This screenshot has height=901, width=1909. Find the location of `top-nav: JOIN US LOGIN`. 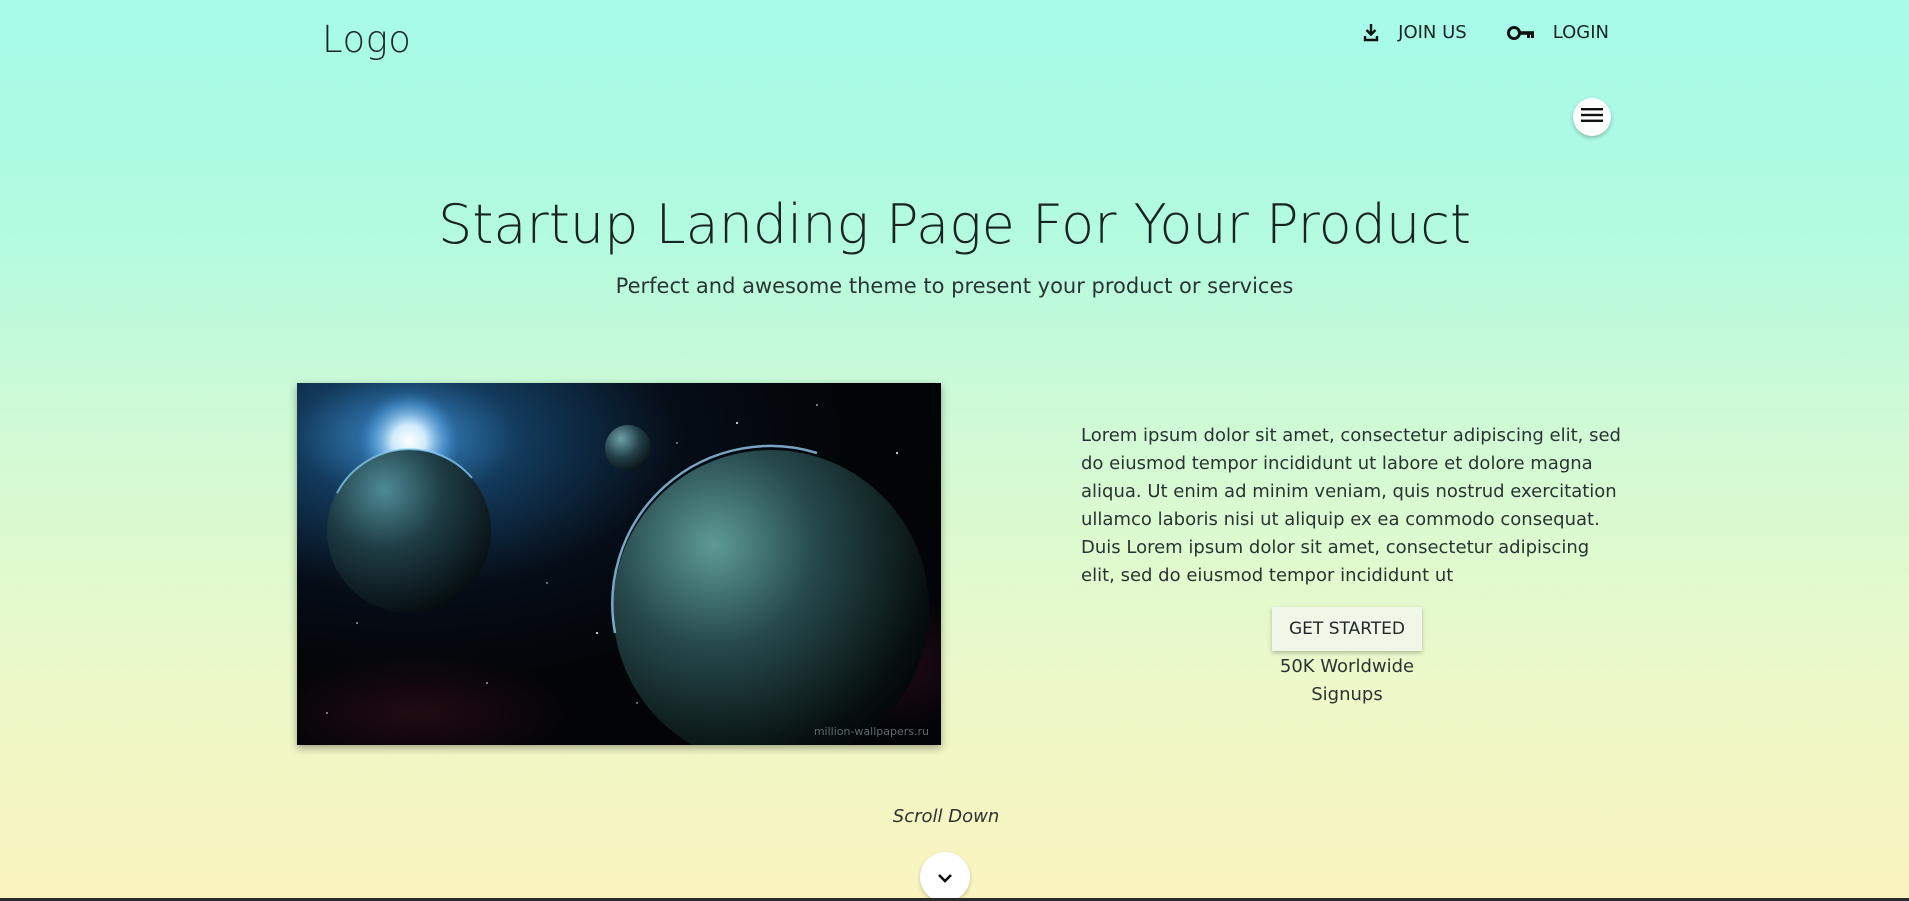

top-nav: JOIN US LOGIN is located at coordinates (1485, 32).